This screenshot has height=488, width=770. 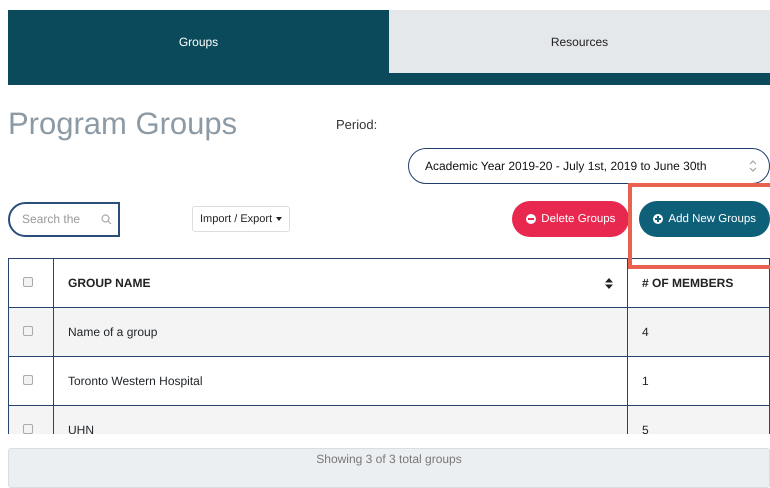 What do you see at coordinates (81, 428) in the screenshot?
I see `group-link: UHN` at bounding box center [81, 428].